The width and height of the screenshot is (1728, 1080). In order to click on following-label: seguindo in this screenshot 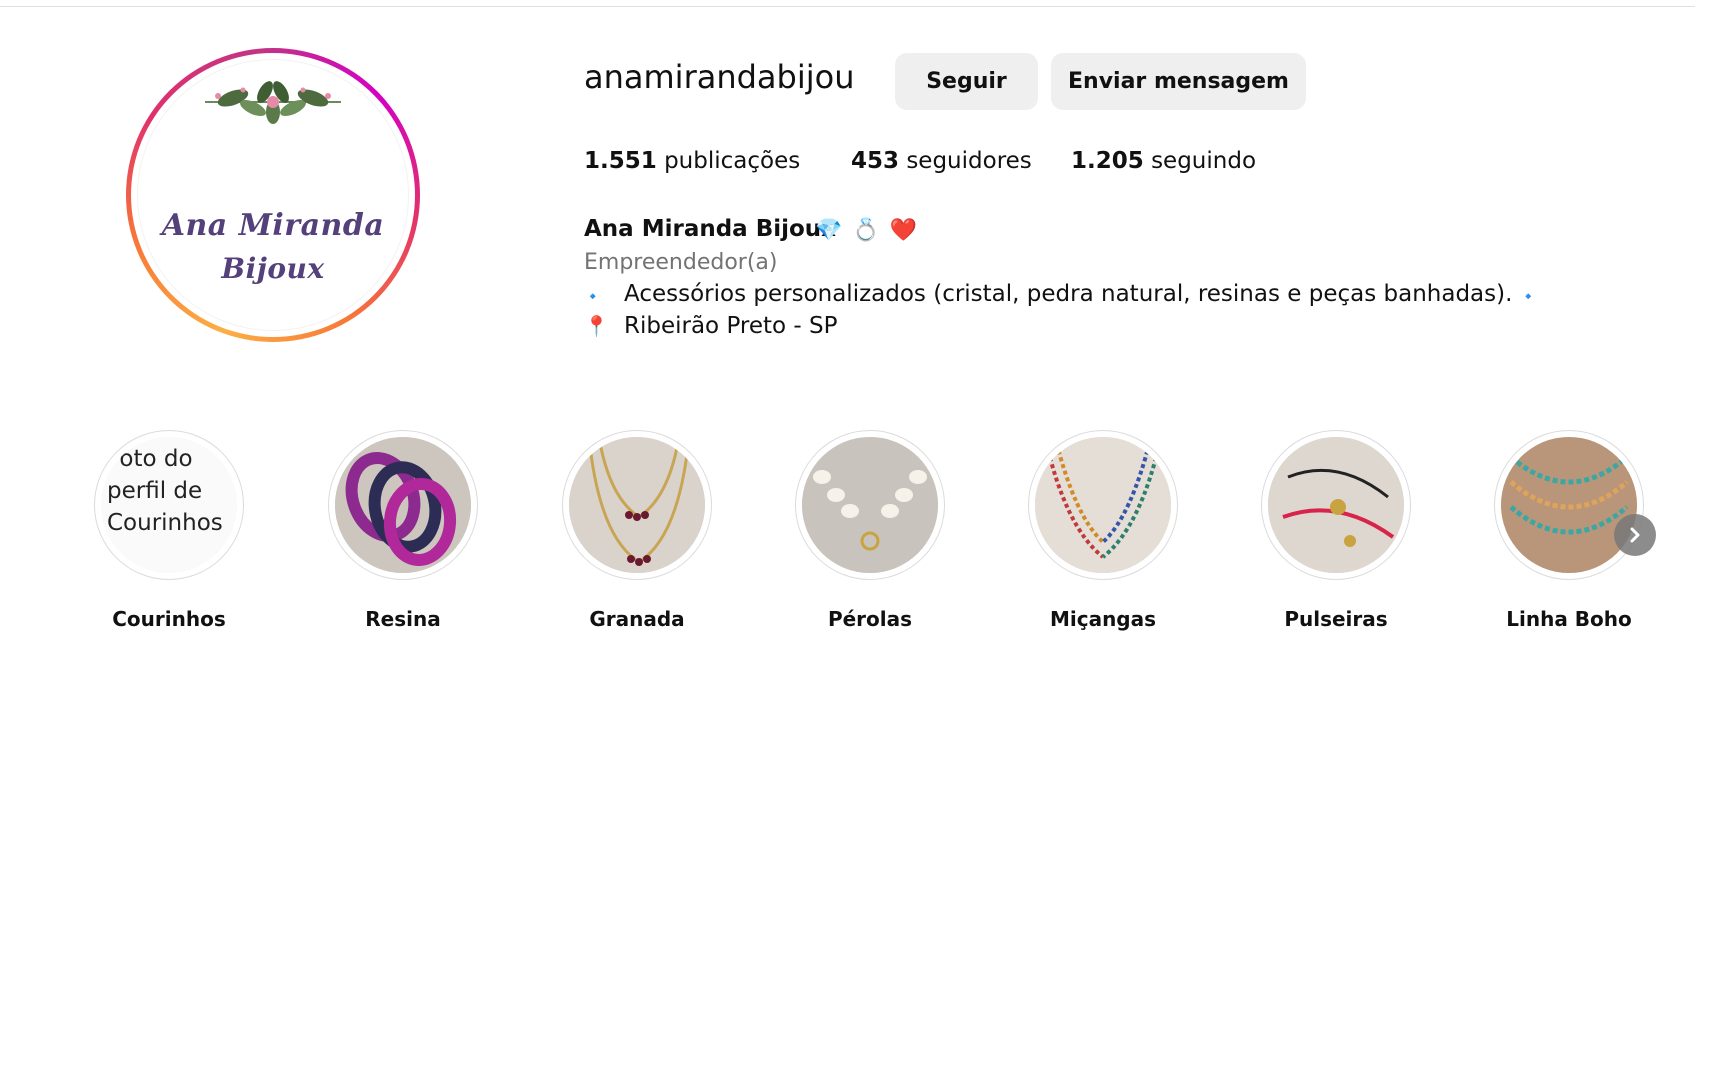, I will do `click(1204, 161)`.